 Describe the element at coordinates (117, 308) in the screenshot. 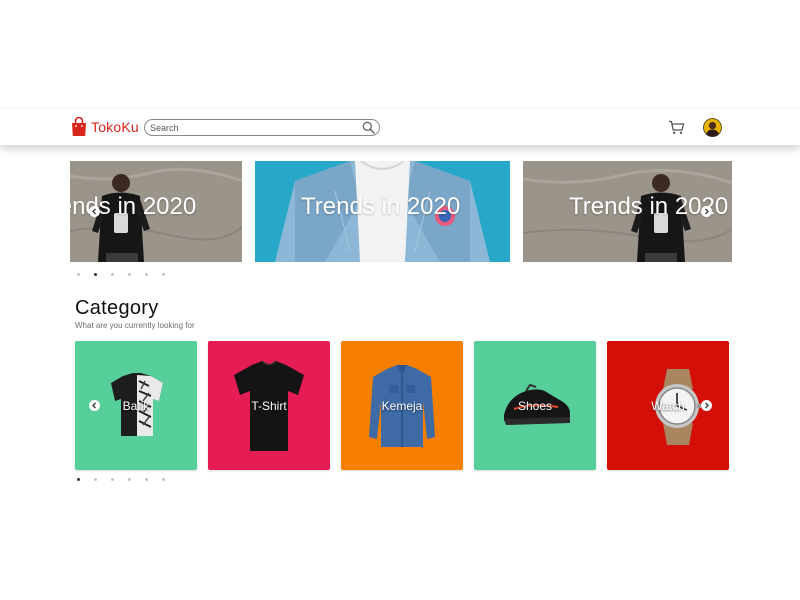

I see `section-title: Category` at that location.